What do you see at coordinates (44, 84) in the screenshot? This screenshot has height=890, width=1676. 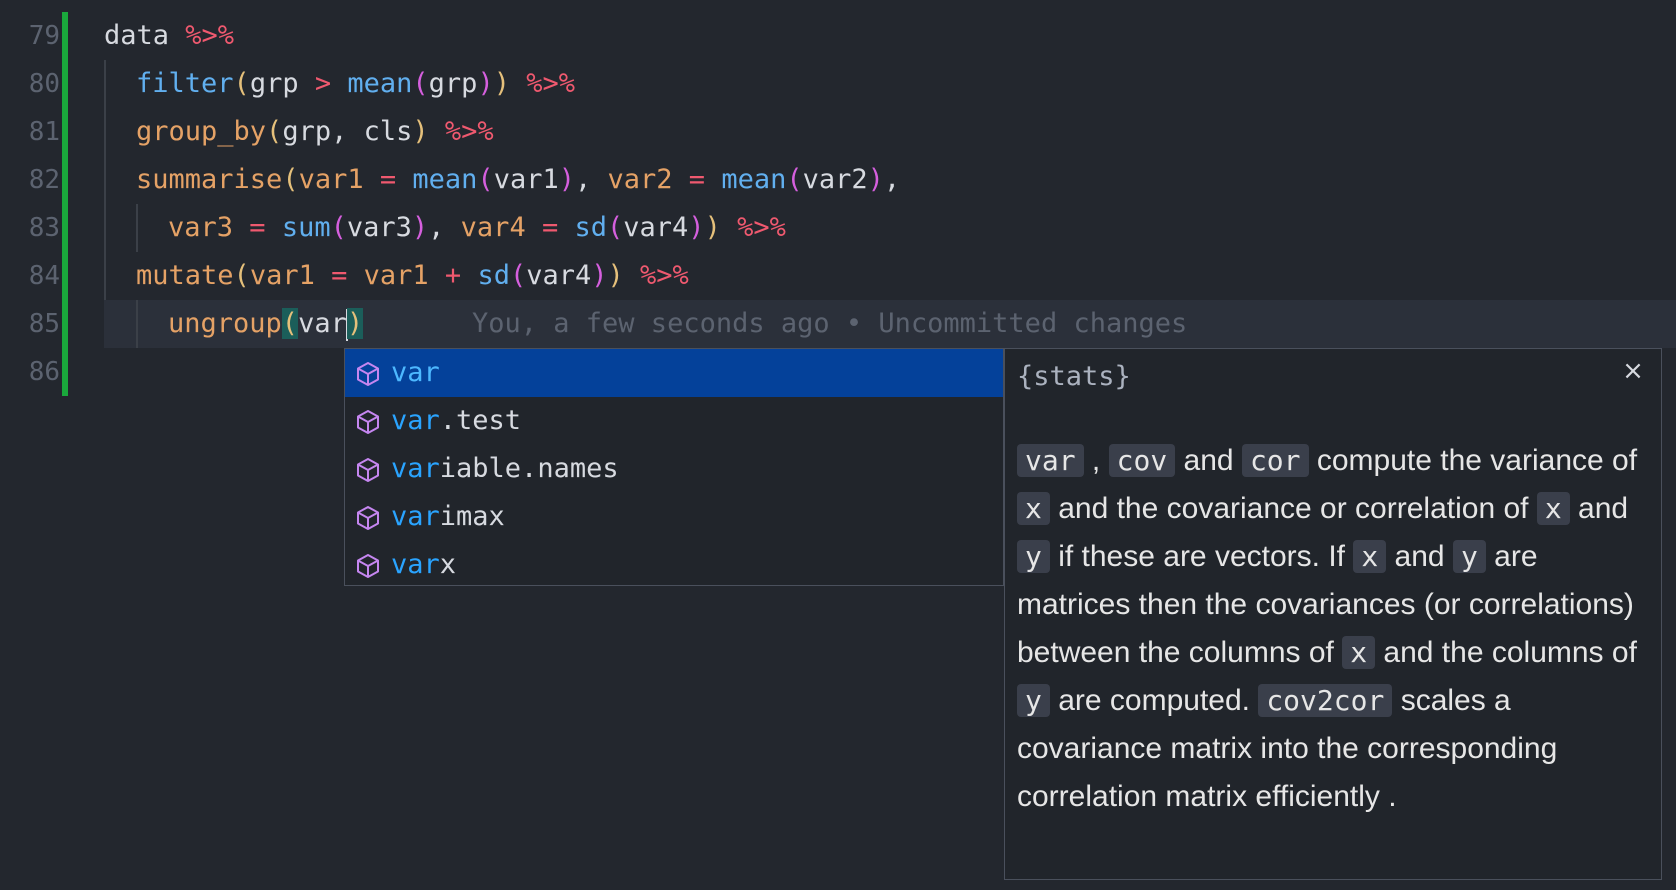 I see `line-number: 80` at bounding box center [44, 84].